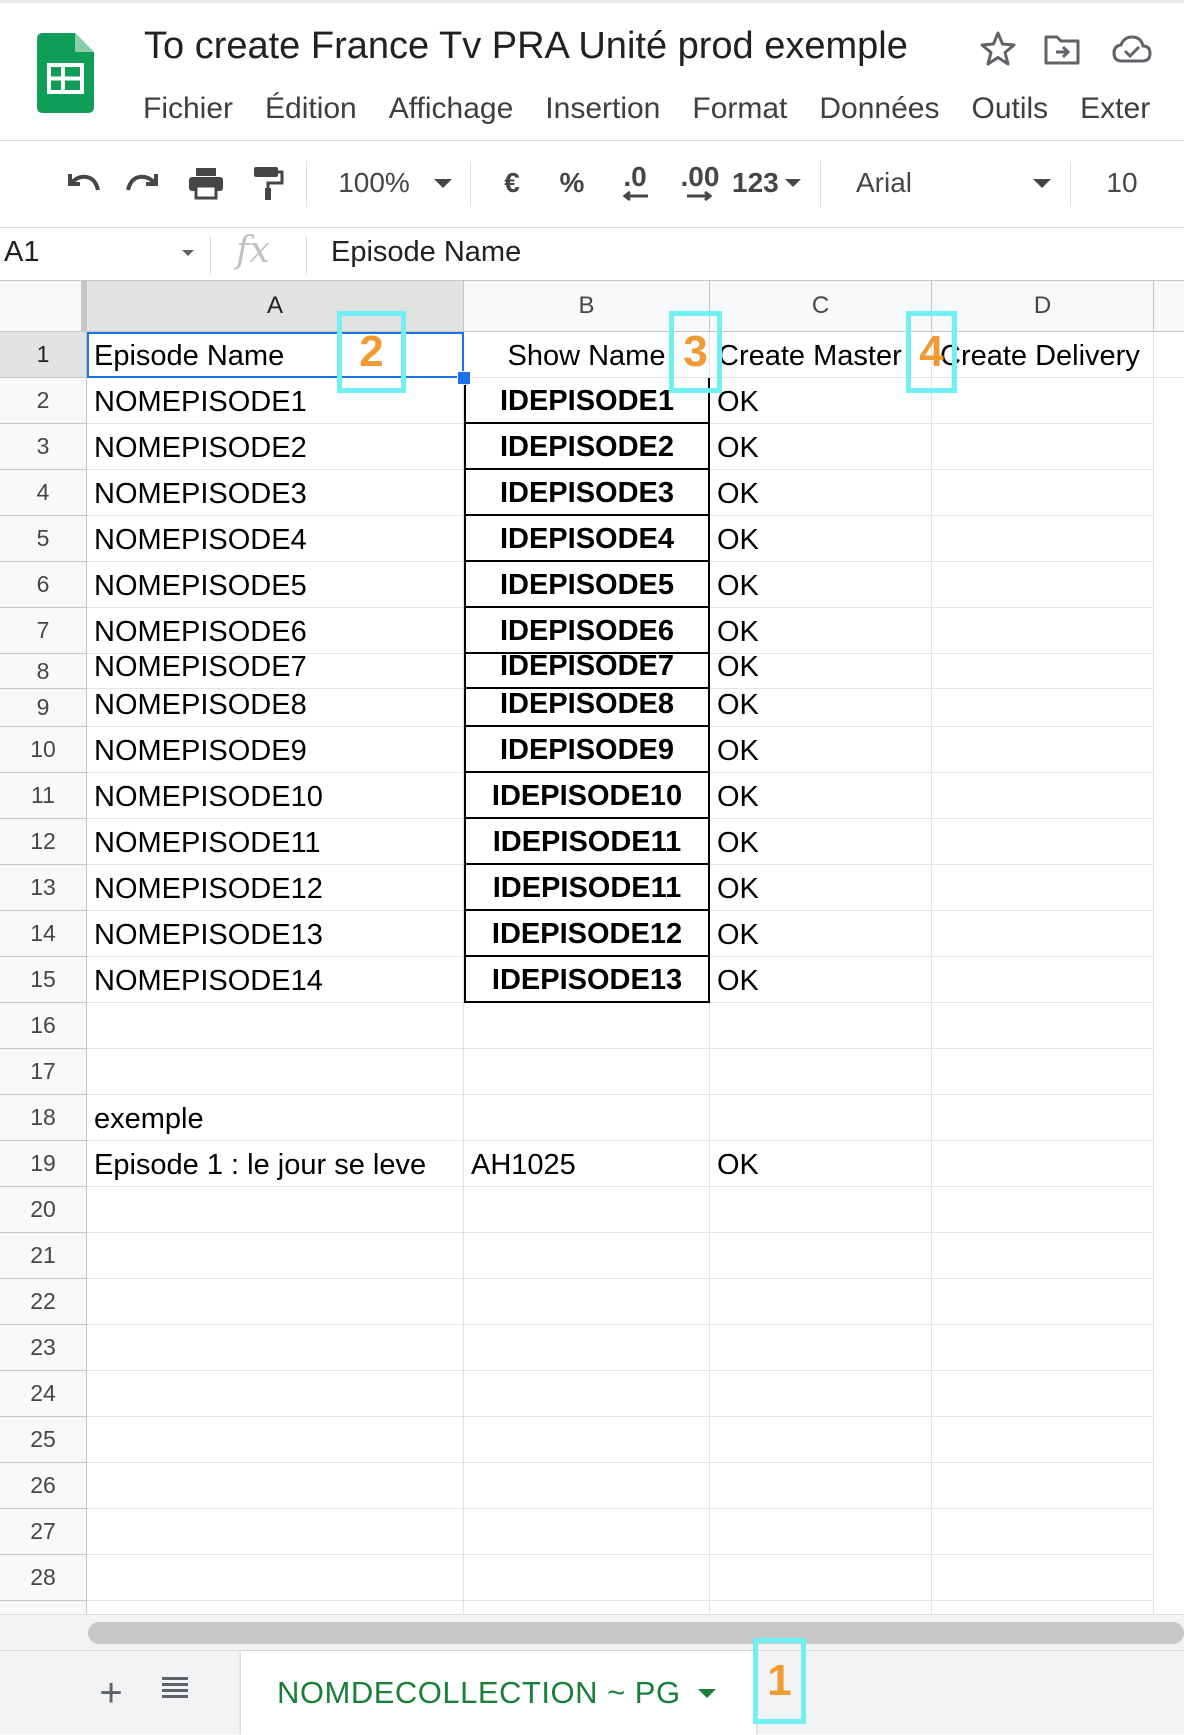 The height and width of the screenshot is (1735, 1184). I want to click on cell-c16, so click(821, 1026).